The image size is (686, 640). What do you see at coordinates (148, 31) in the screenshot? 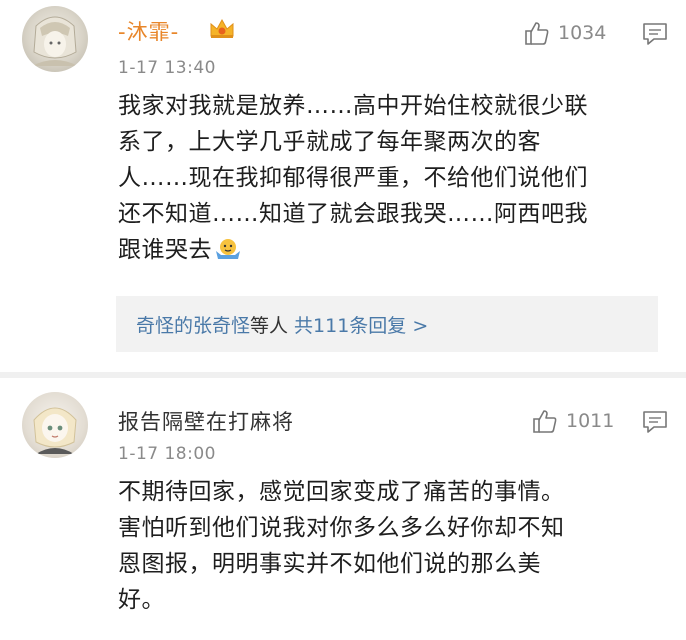
I see `username: -沐霏-` at bounding box center [148, 31].